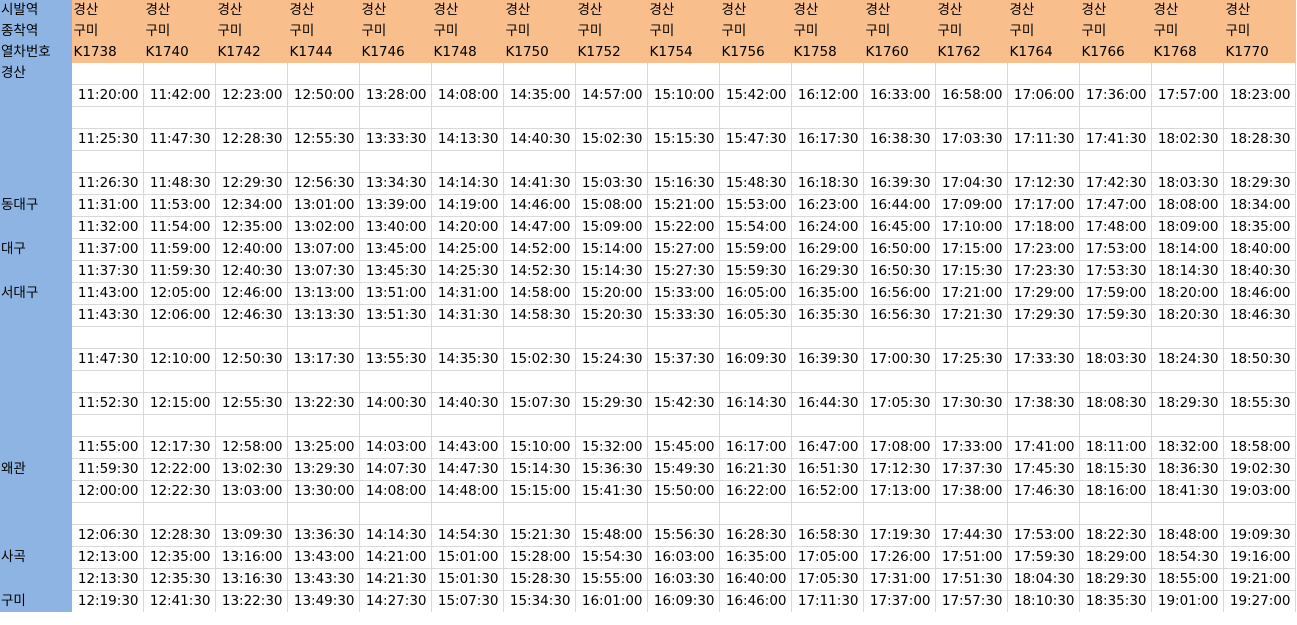  Describe the element at coordinates (467, 491) in the screenshot. I see `time-cell: 14:48:00` at that location.